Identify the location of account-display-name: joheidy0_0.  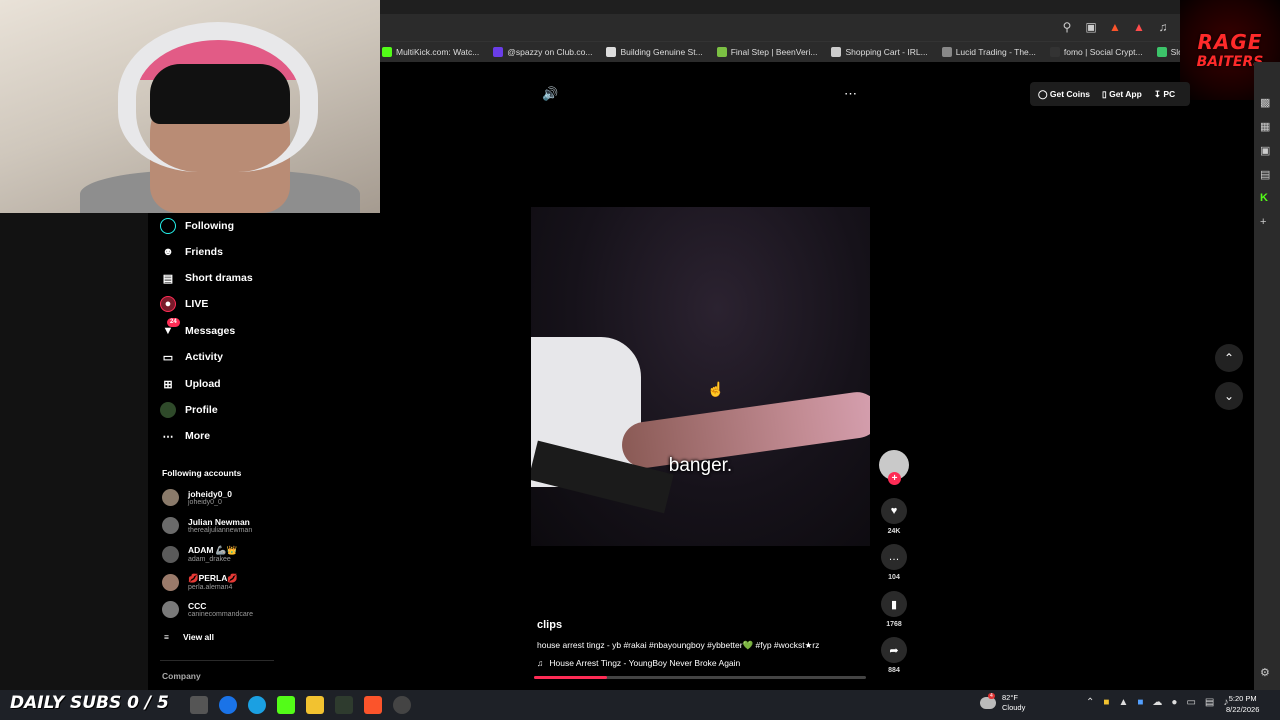
(210, 494).